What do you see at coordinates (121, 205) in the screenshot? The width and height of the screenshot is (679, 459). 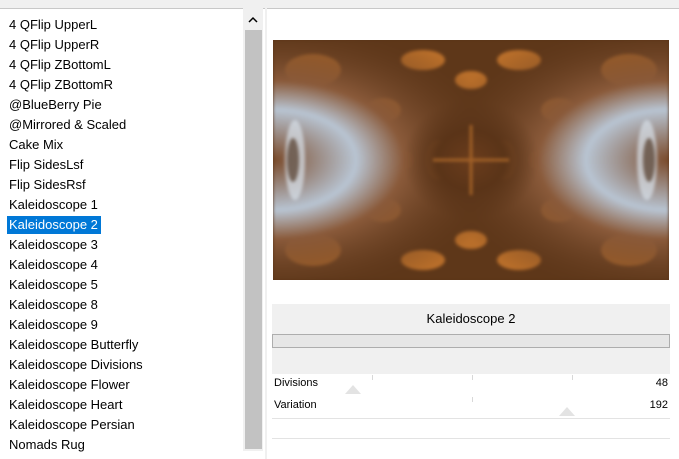 I see `list-item: Kaleidoscope 1` at bounding box center [121, 205].